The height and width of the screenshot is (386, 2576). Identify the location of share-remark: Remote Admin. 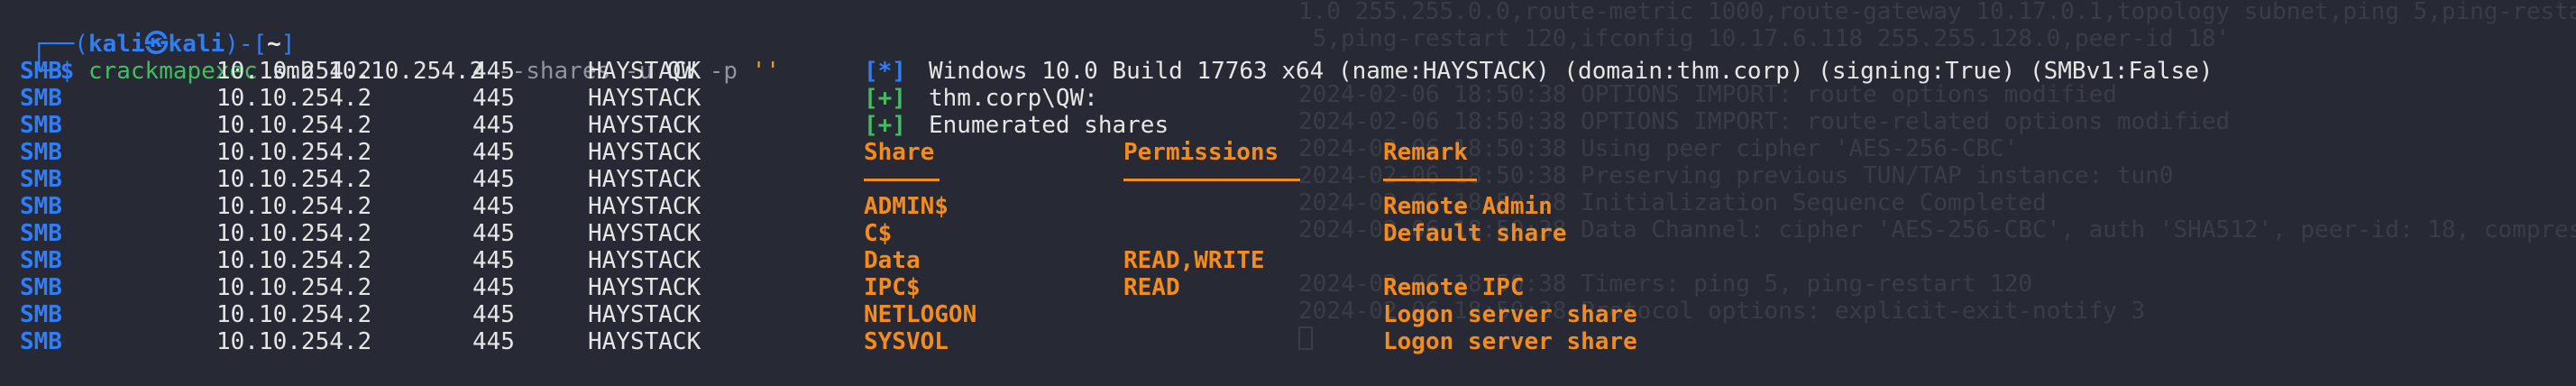
(1468, 206).